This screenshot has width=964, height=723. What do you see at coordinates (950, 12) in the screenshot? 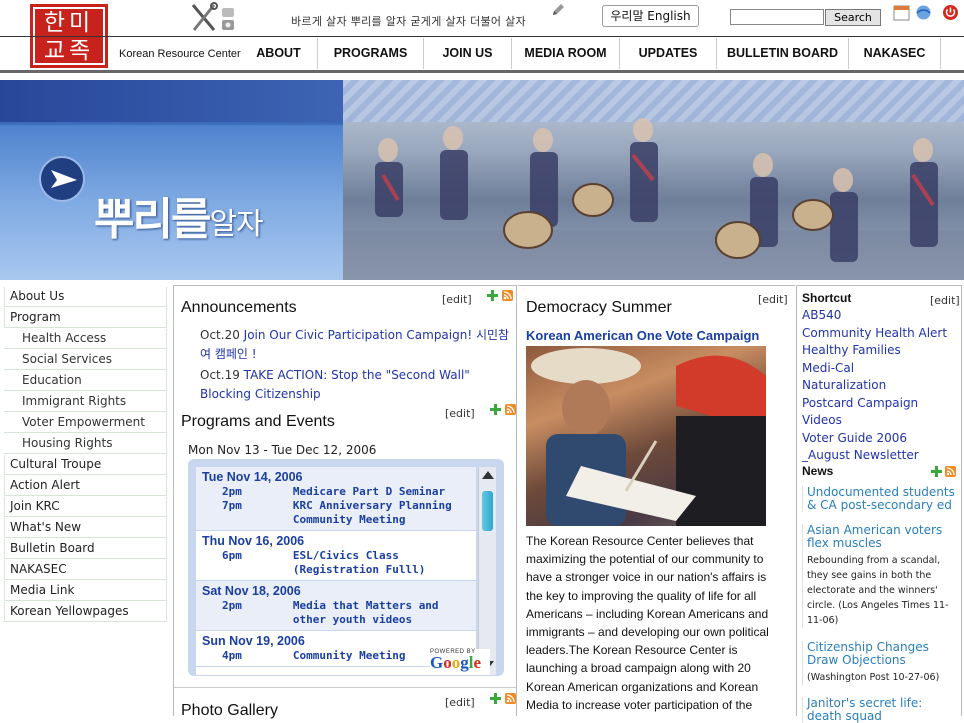
I see `power-icon` at bounding box center [950, 12].